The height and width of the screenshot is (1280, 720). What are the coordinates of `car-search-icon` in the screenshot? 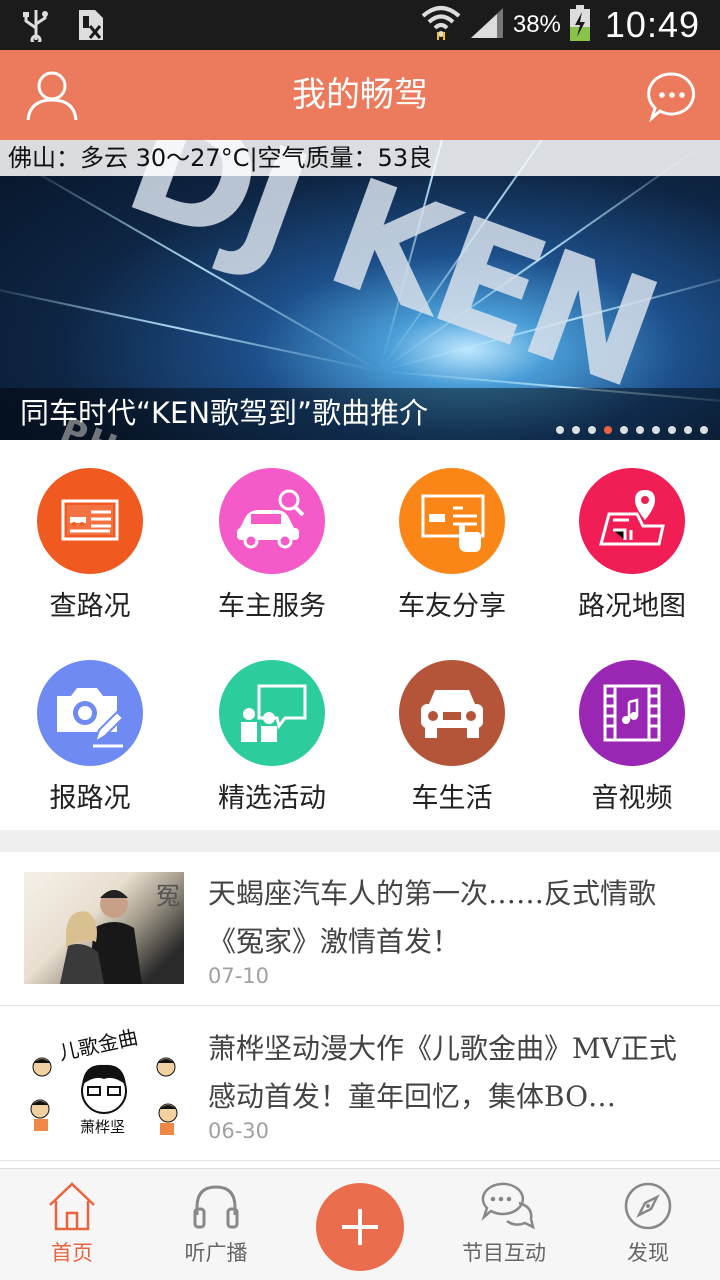 It's located at (272, 521).